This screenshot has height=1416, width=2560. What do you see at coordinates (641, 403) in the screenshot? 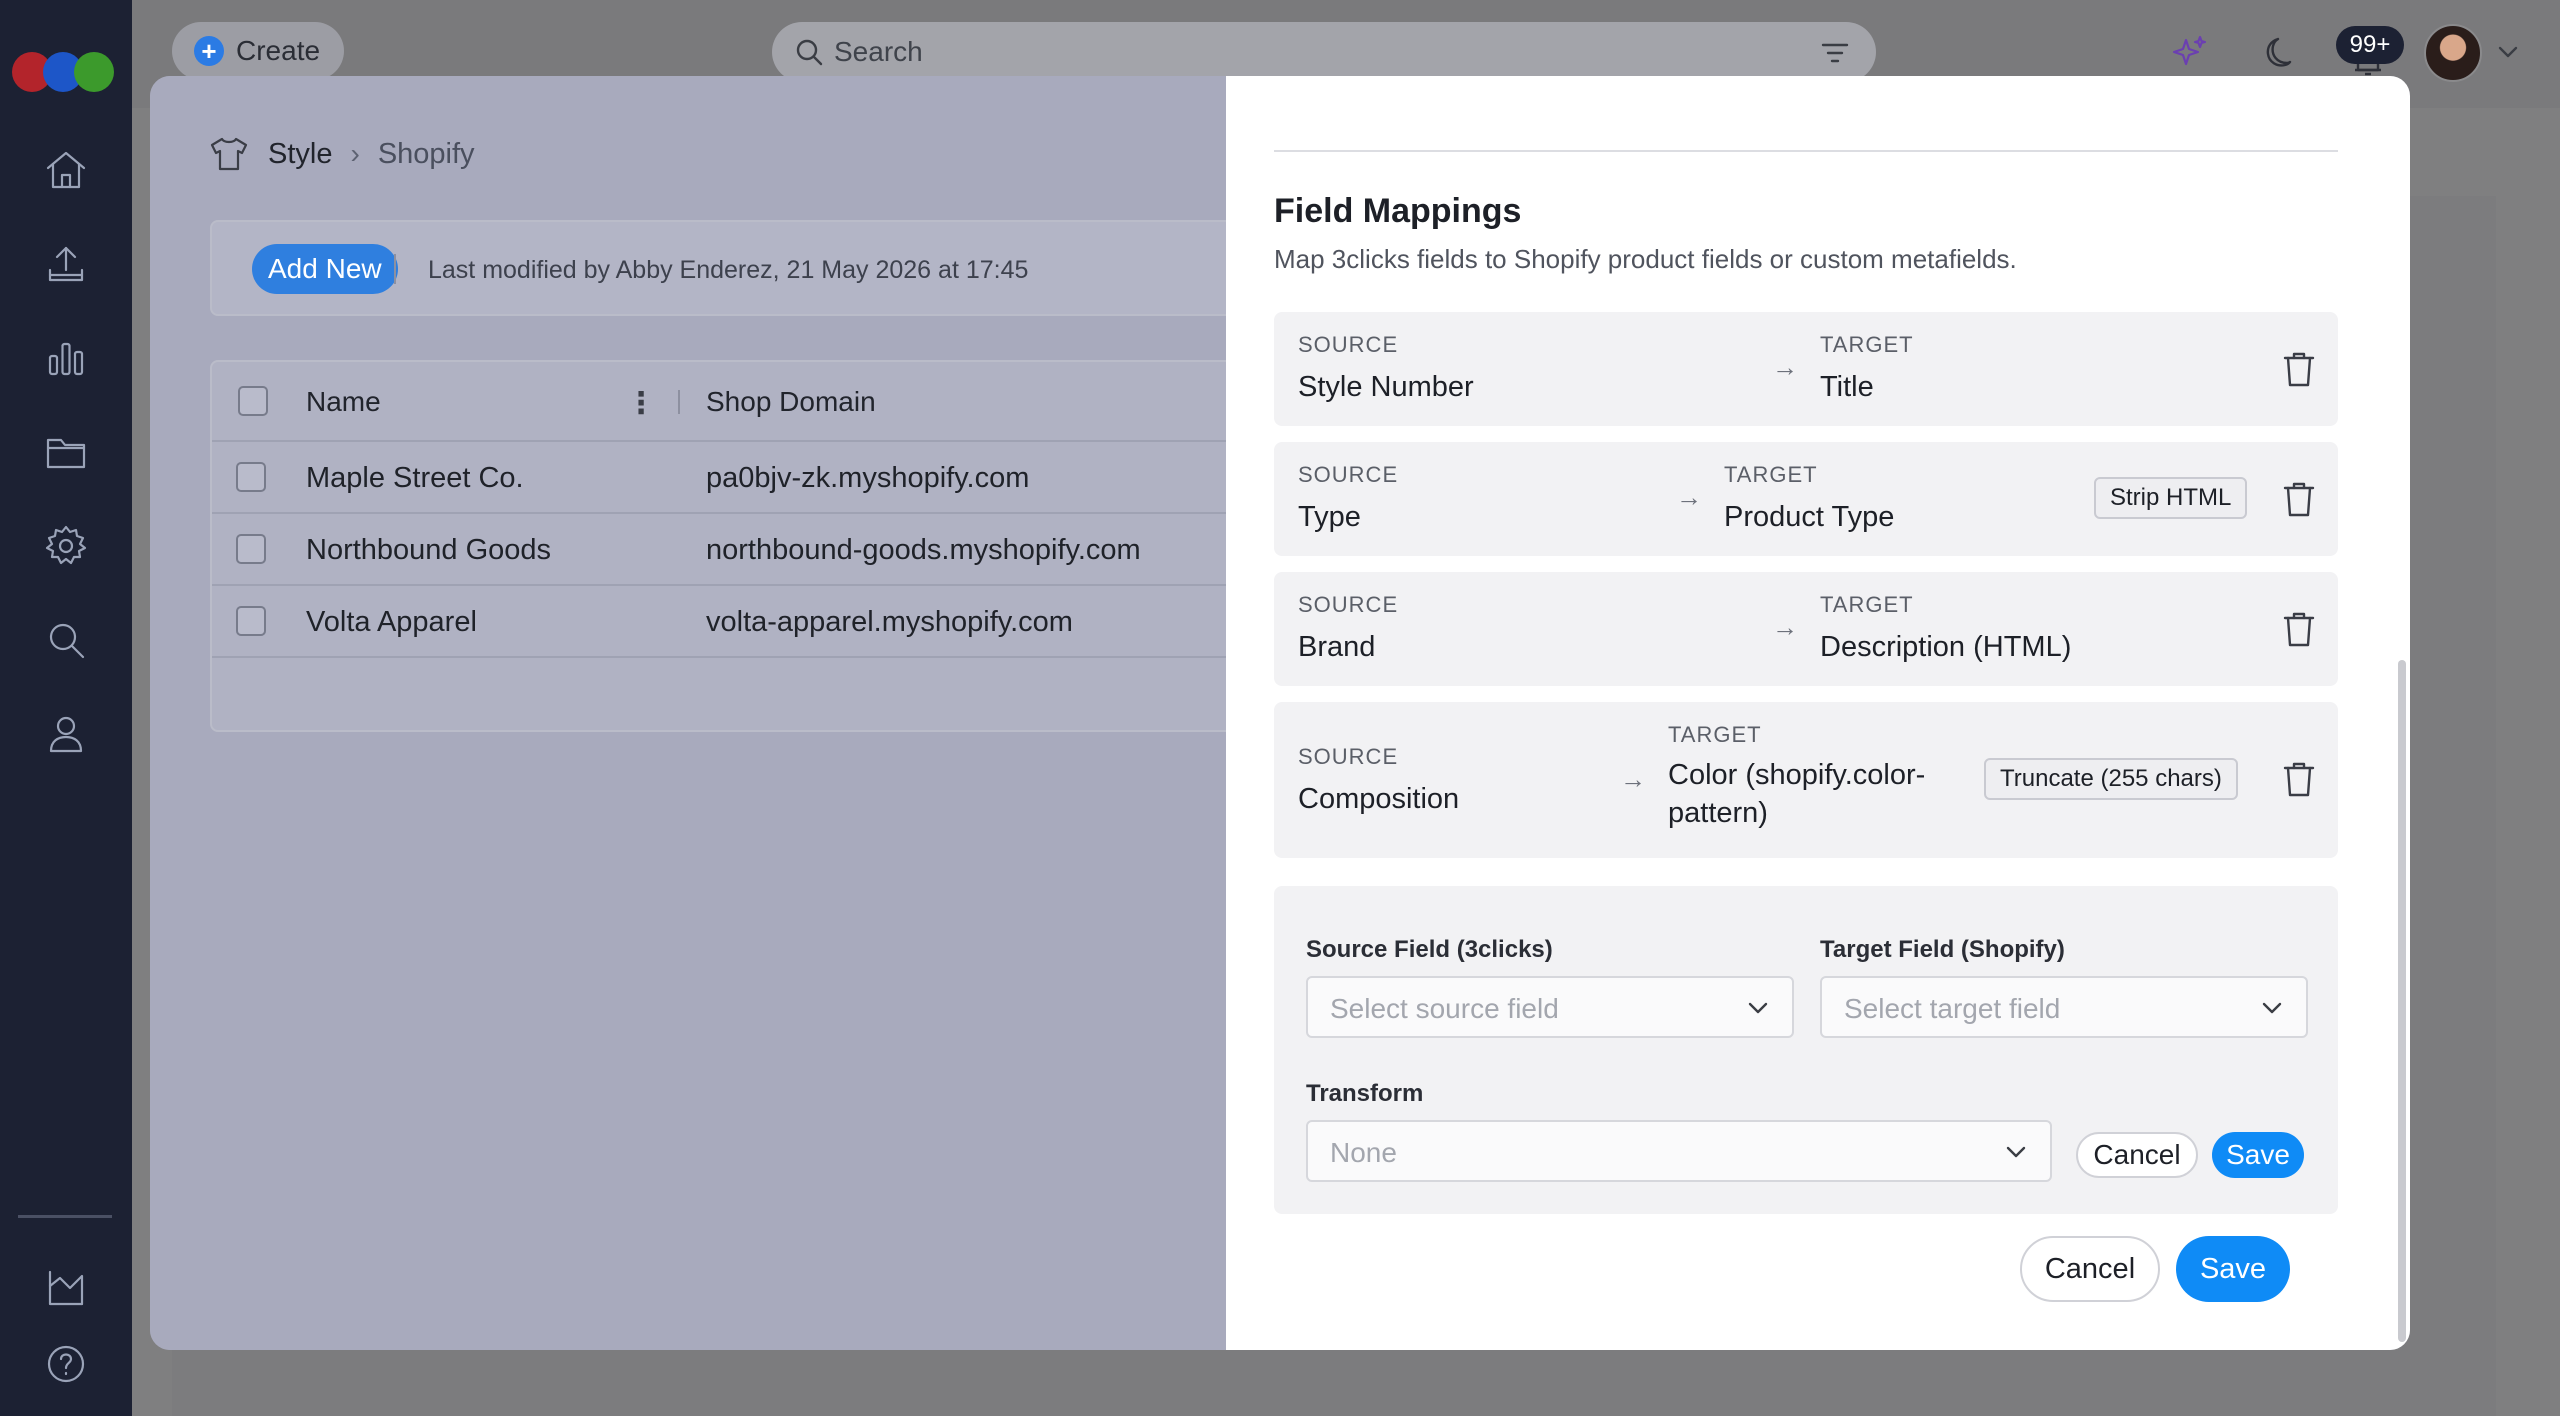
I see `column-menu-icon: ⋮` at bounding box center [641, 403].